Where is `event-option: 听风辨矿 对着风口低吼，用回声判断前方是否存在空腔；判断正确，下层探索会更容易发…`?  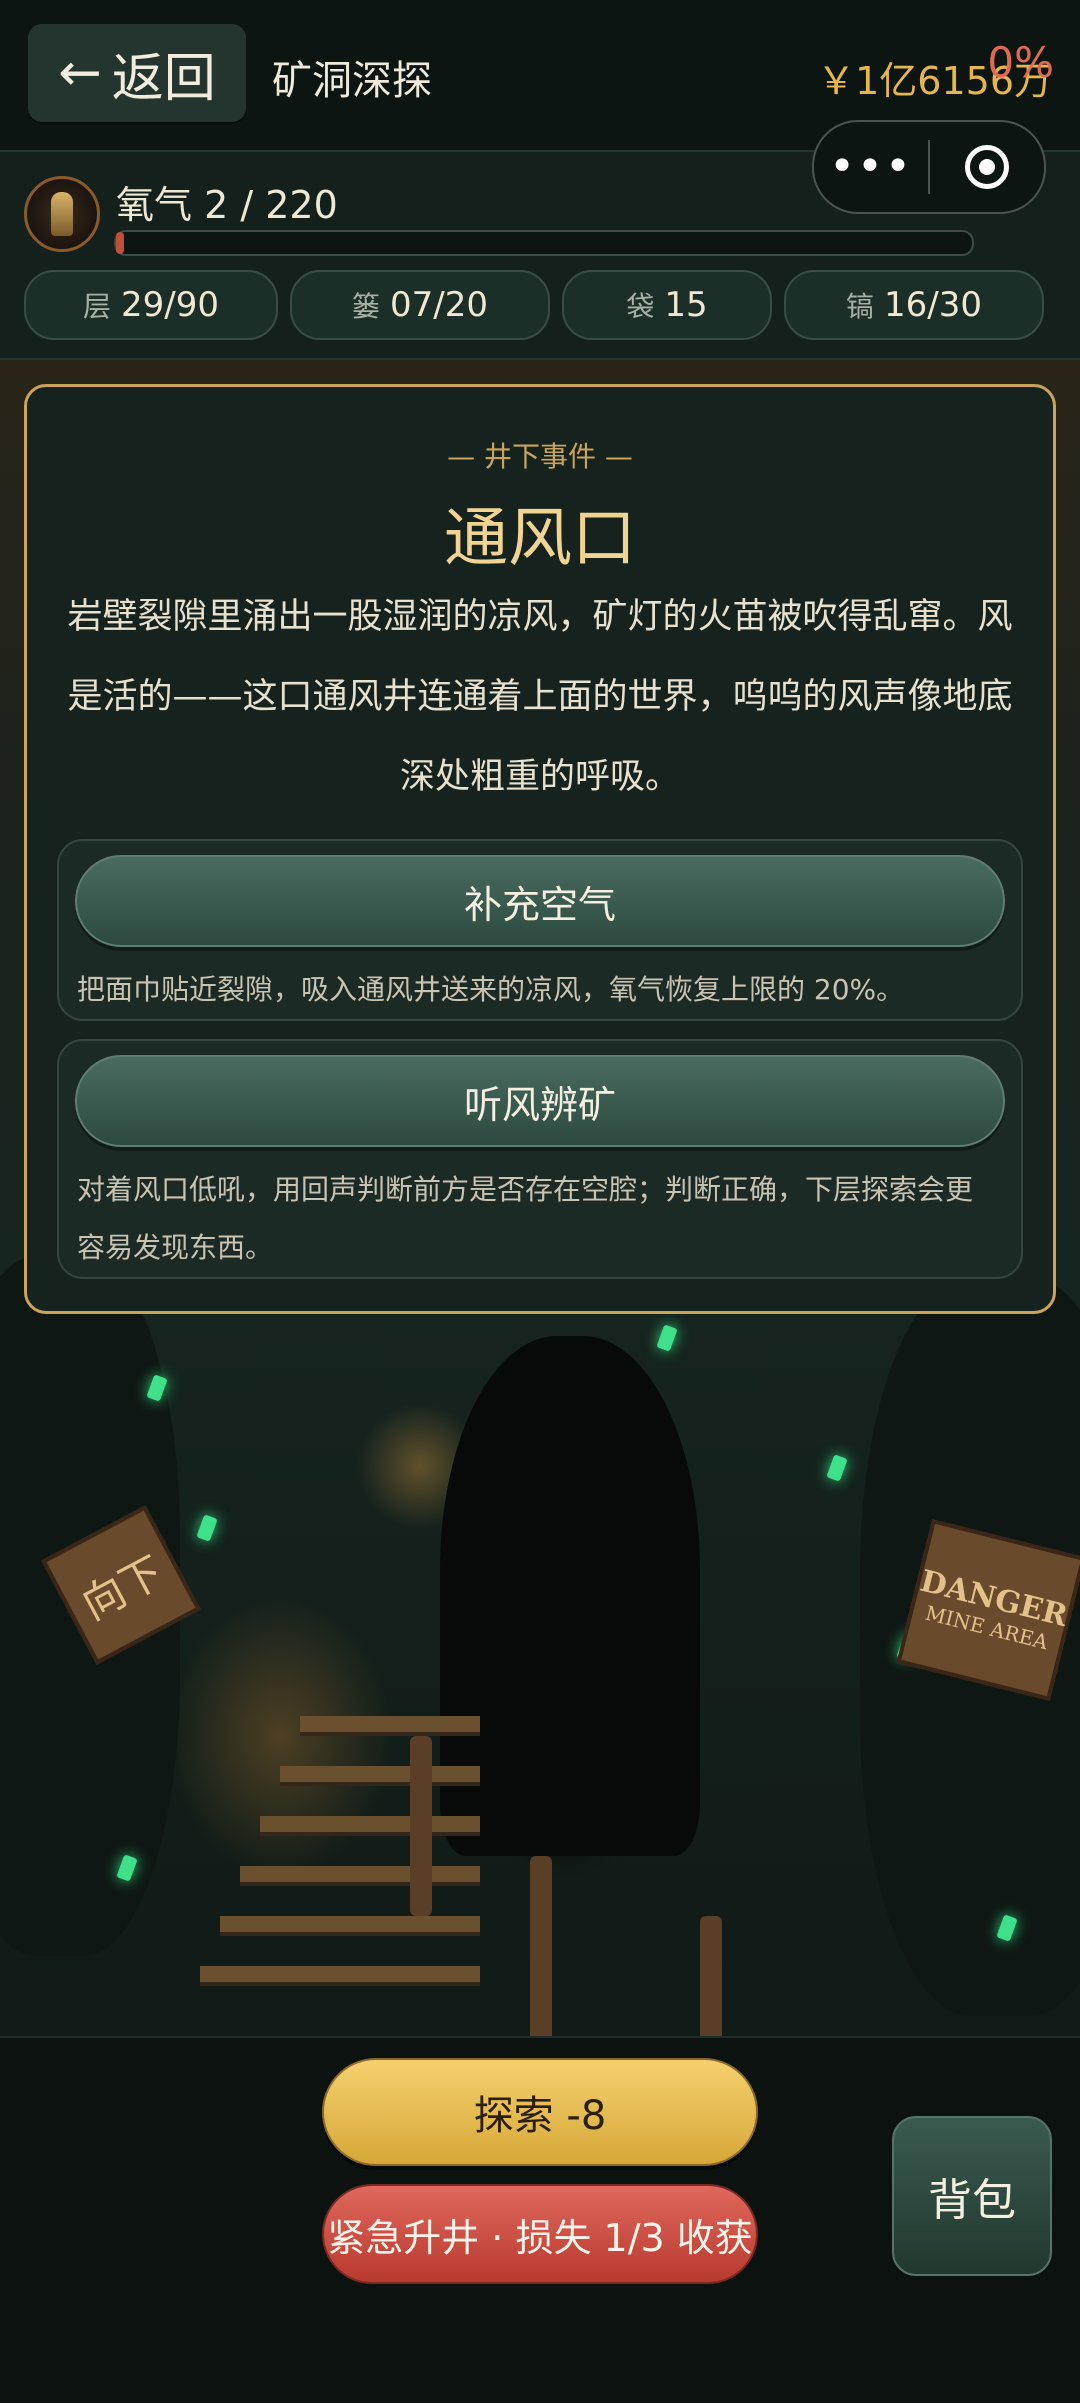 event-option: 听风辨矿 对着风口低吼，用回声判断前方是否存在空腔；判断正确，下层探索会更容易发… is located at coordinates (540, 1159).